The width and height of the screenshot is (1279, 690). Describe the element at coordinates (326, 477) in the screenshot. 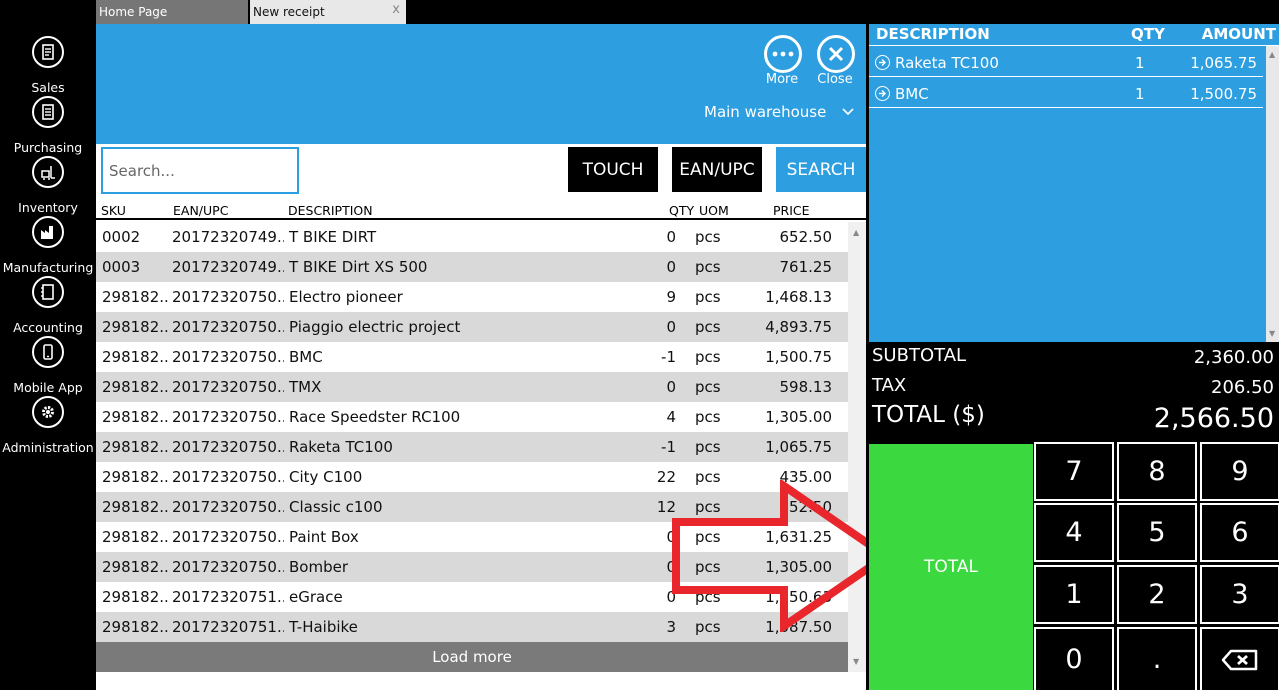

I see `description-cell: City C100` at that location.